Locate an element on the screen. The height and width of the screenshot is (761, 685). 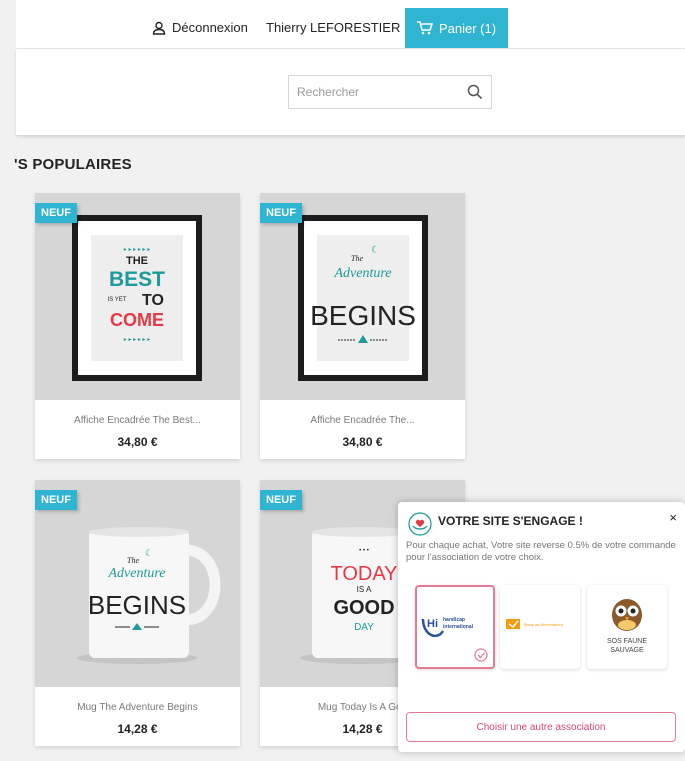
search-input is located at coordinates (373, 92).